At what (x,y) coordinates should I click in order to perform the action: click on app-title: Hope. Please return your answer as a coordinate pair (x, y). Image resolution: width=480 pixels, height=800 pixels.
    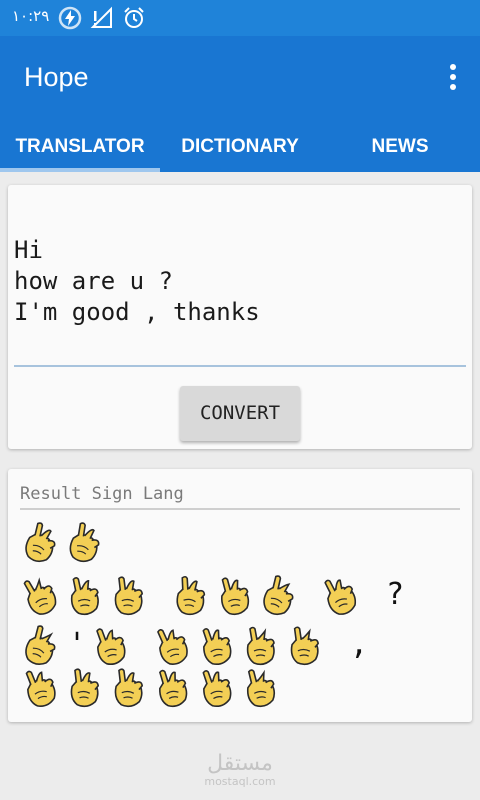
    Looking at the image, I should click on (56, 77).